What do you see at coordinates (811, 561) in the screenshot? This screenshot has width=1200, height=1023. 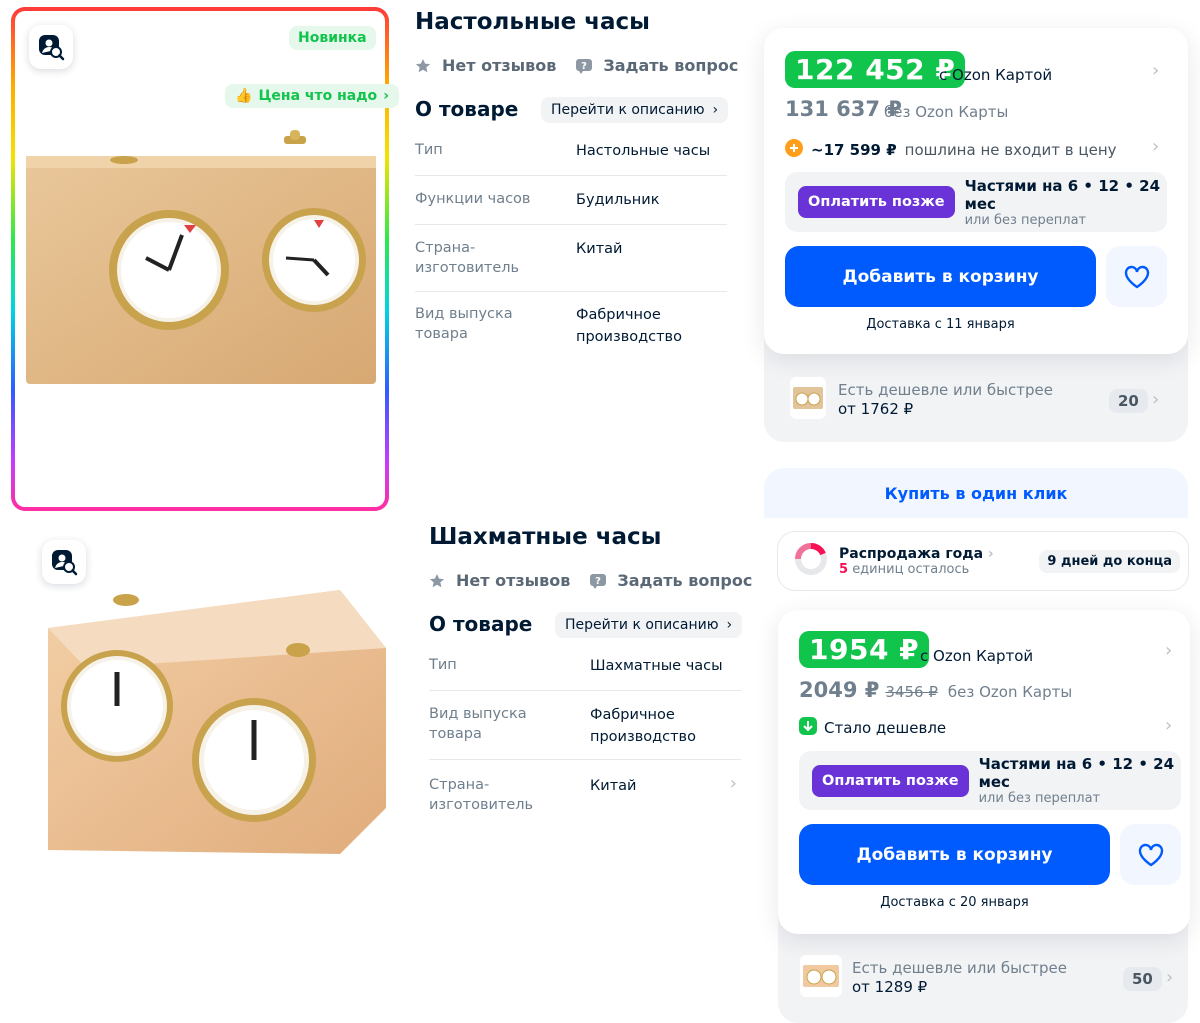 I see `sale-progress-icon` at bounding box center [811, 561].